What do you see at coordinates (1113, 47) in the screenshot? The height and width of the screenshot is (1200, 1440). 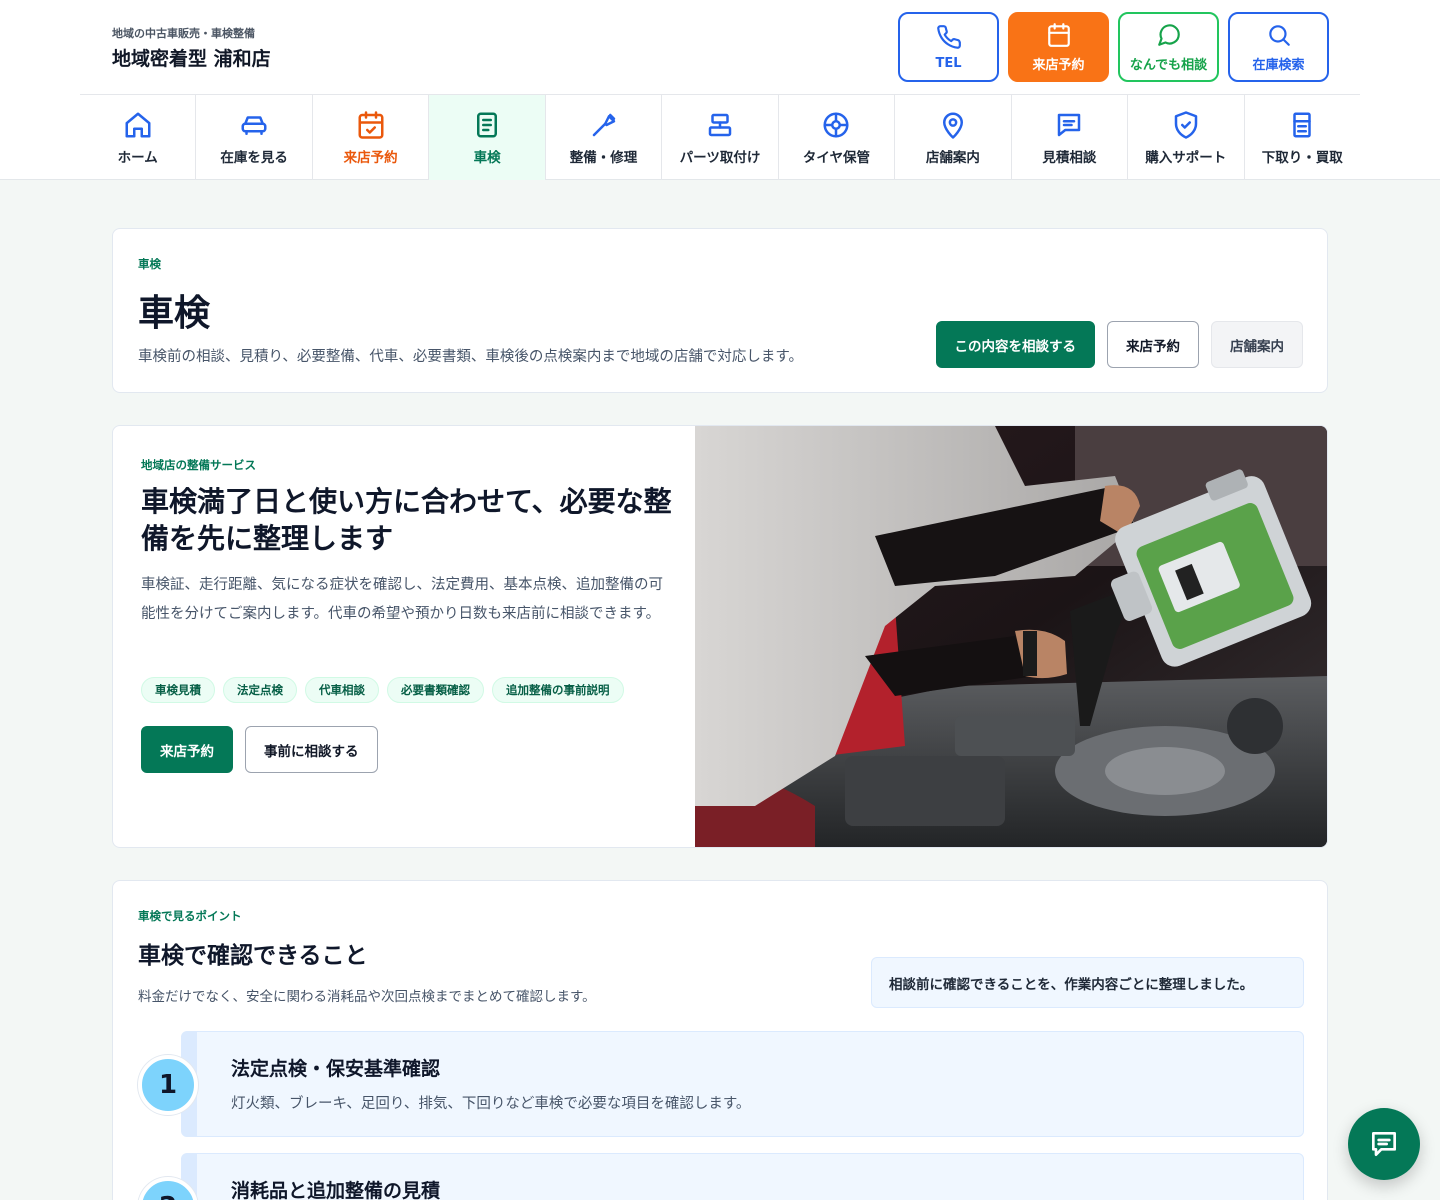 I see `header-actions: TEL 来店予約 なんでも相談 在庫検索` at bounding box center [1113, 47].